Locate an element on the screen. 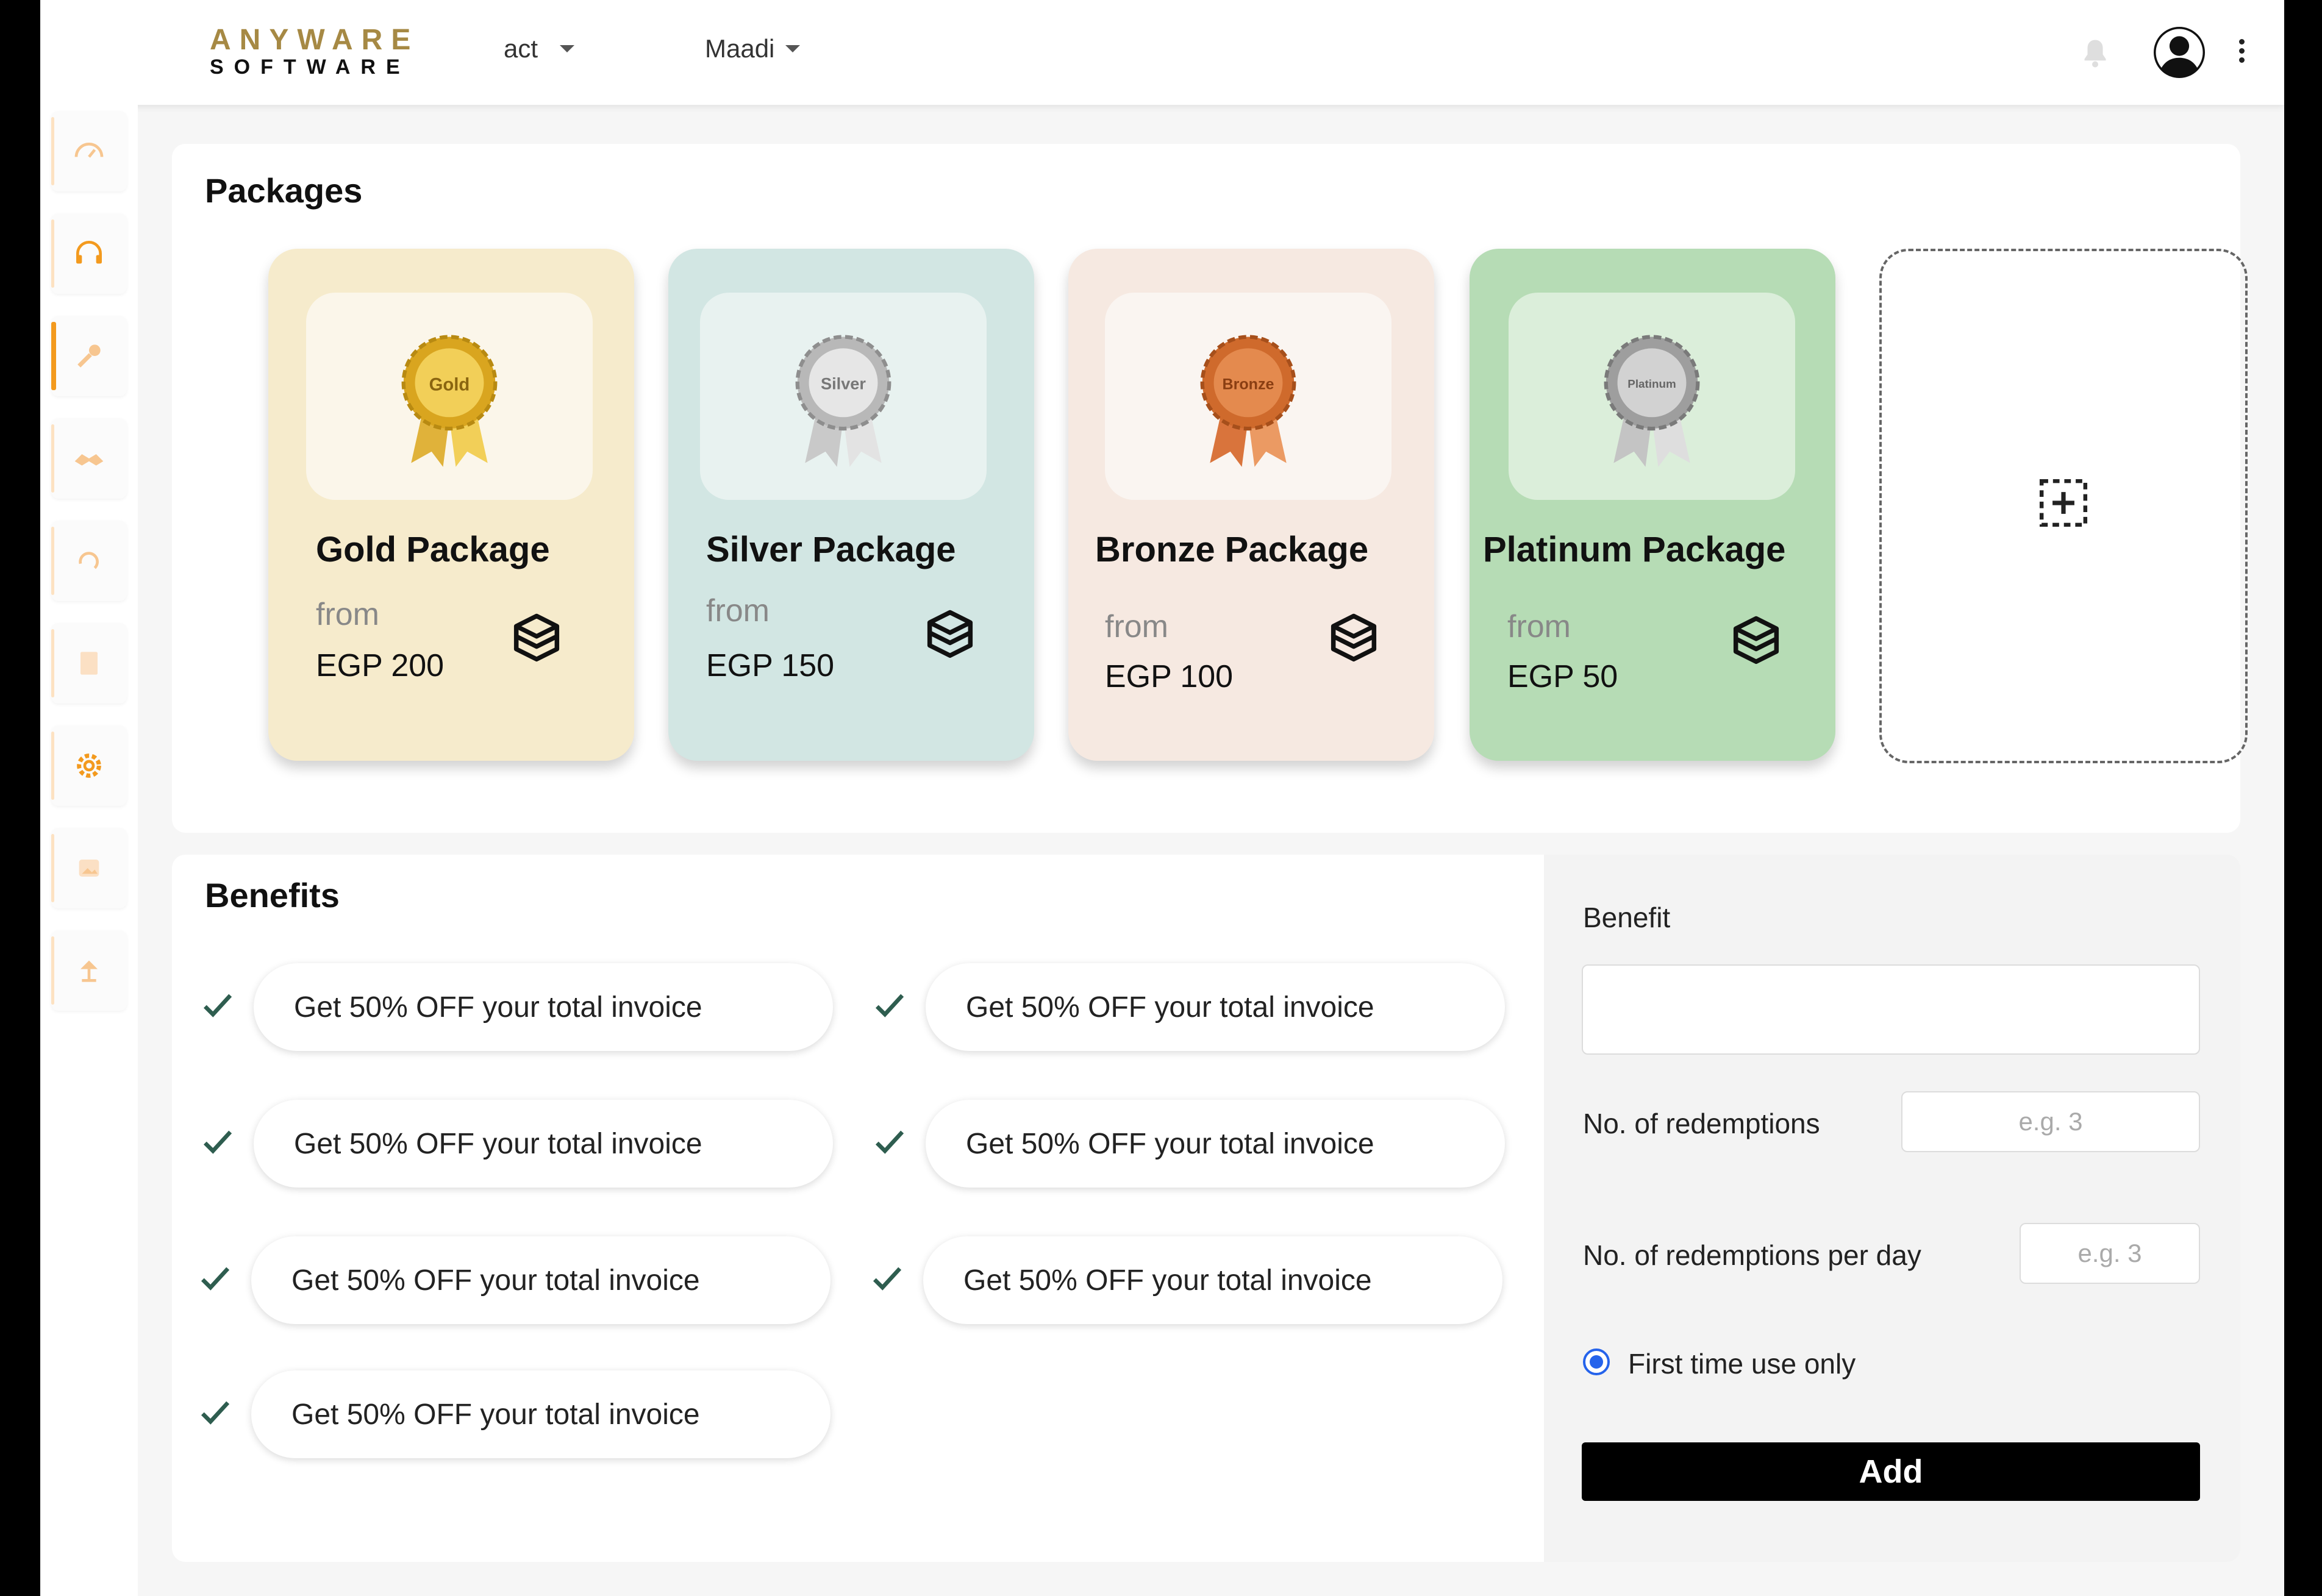 This screenshot has width=2322, height=1596. sidebar is located at coordinates (89, 850).